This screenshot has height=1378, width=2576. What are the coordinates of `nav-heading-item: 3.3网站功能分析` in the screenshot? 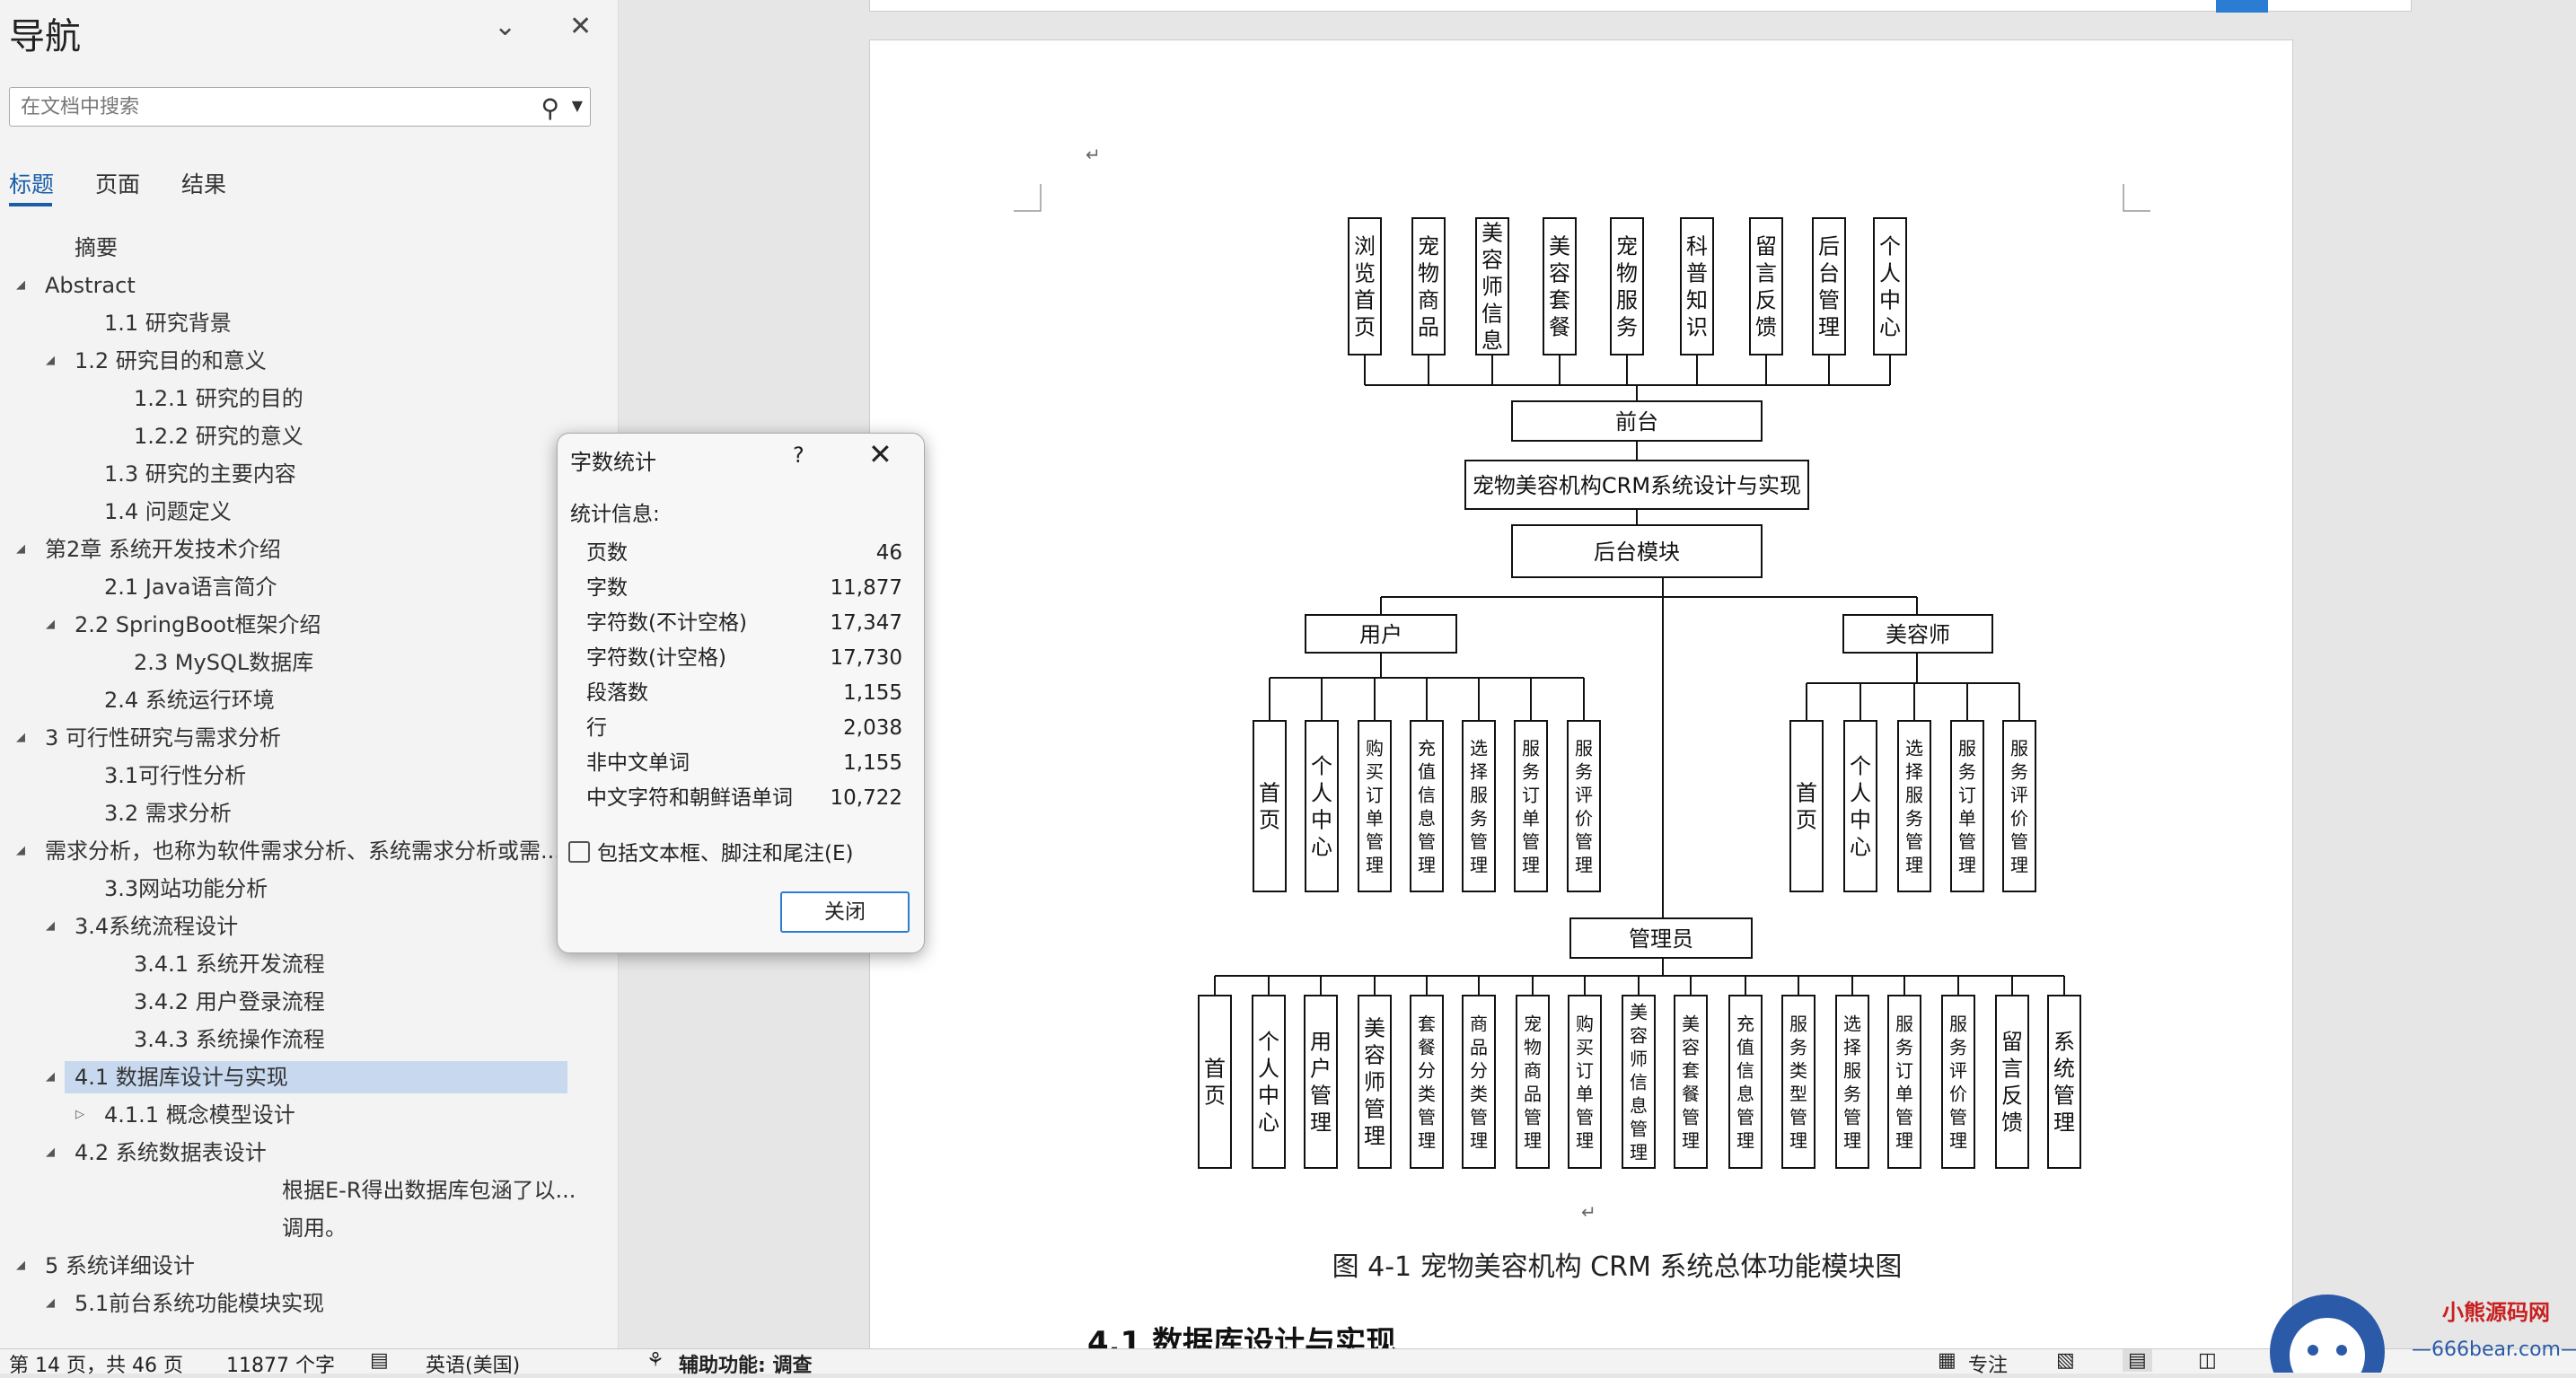 It's located at (305, 889).